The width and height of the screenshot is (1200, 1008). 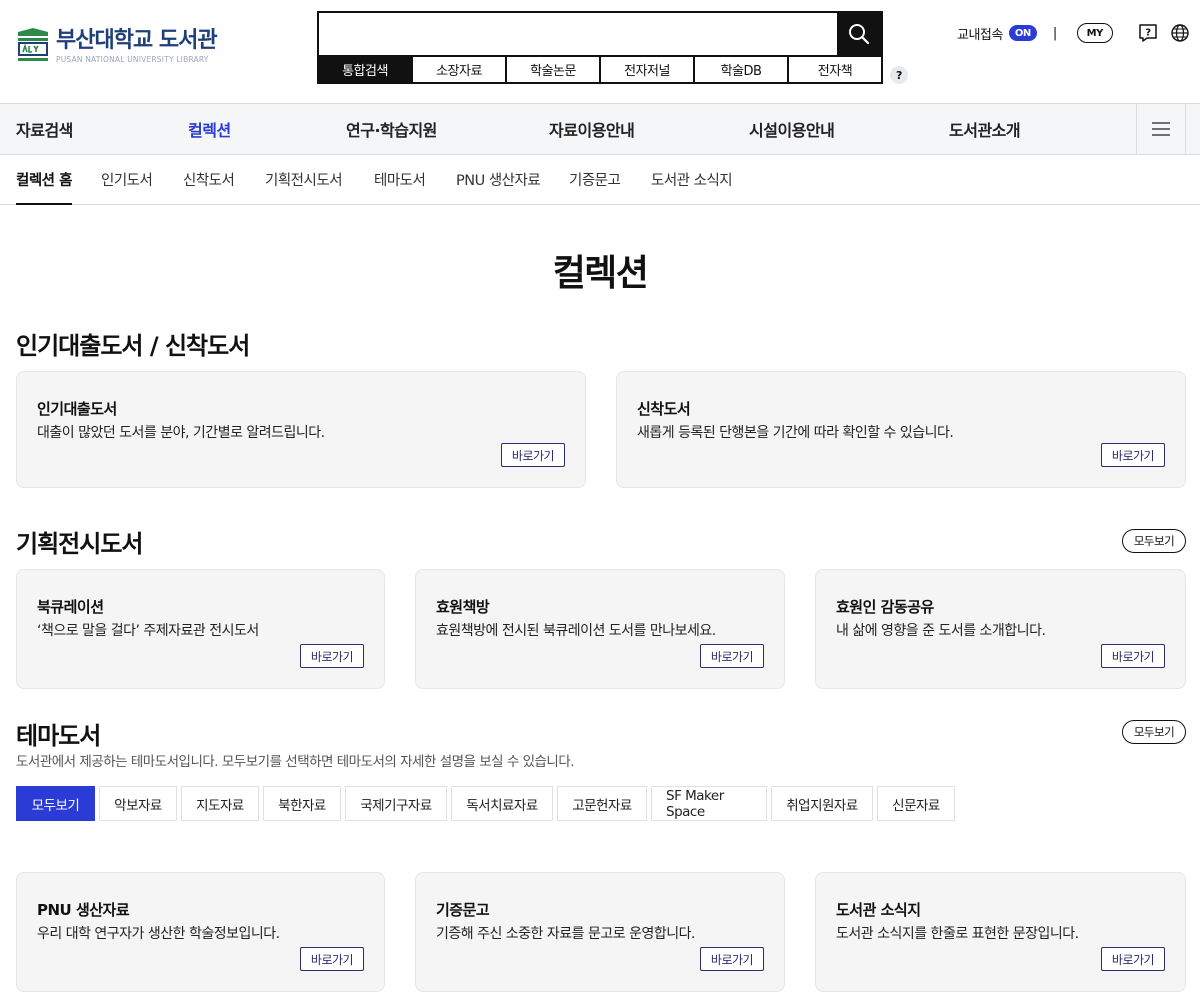 I want to click on card-title: 도서관 소식지, so click(x=878, y=910).